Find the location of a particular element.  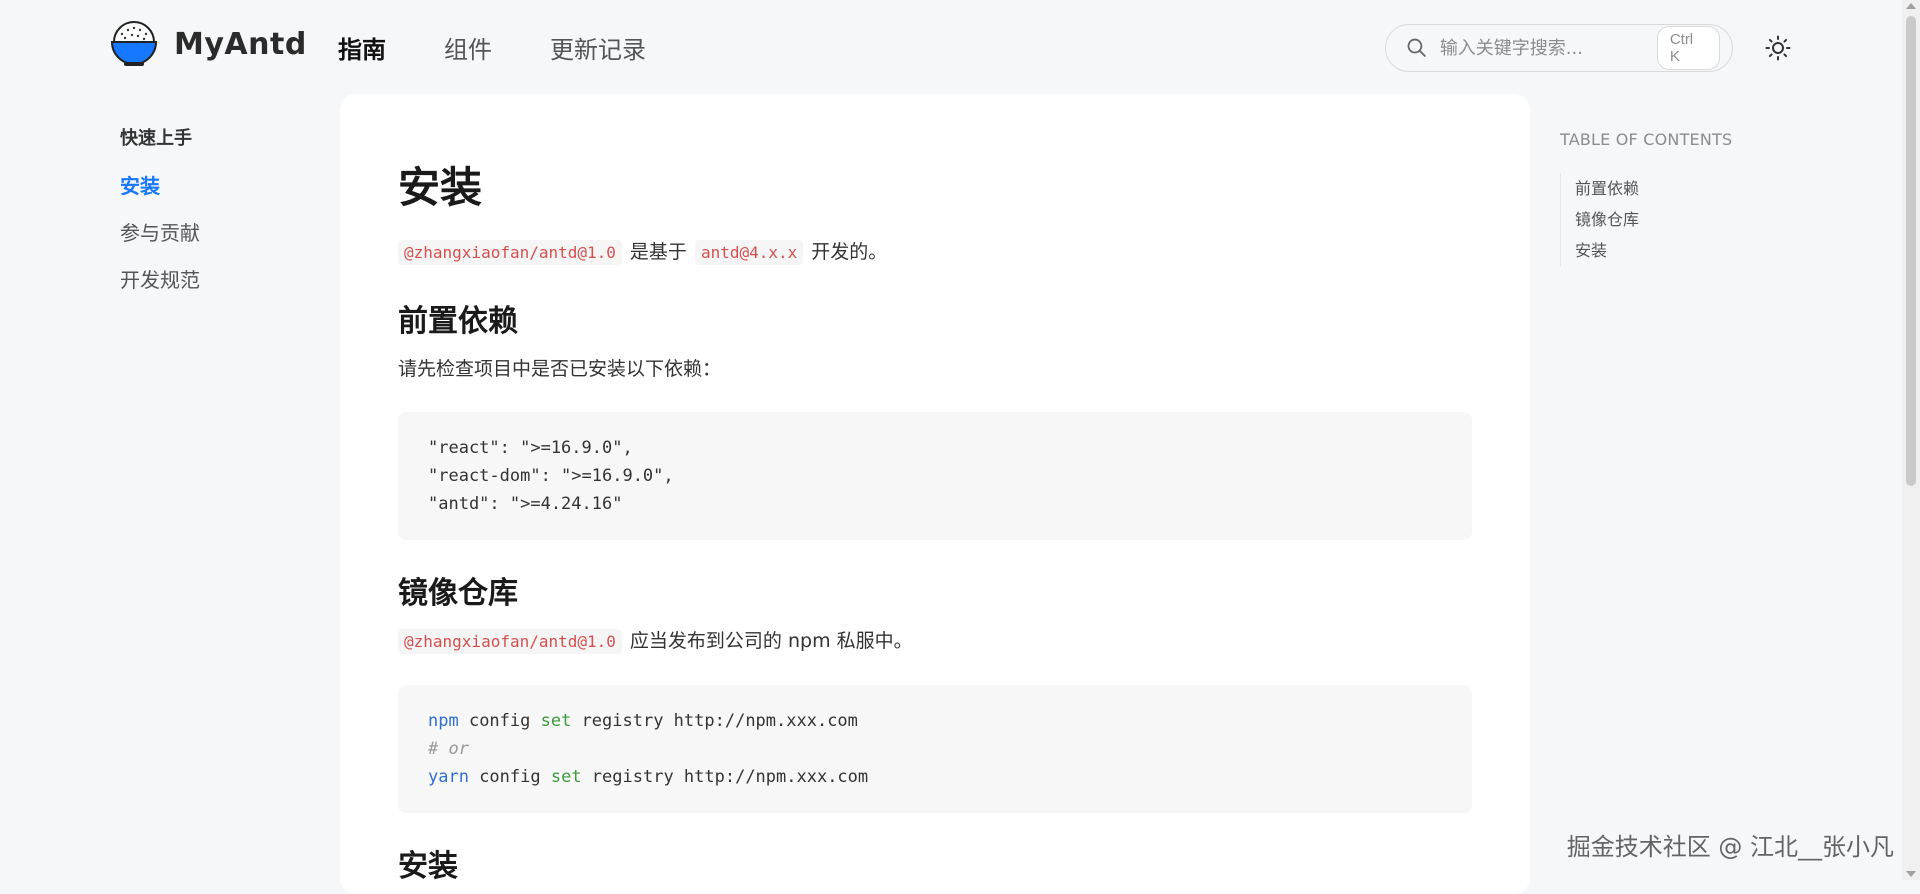

section-heading-install: 安装 is located at coordinates (428, 866).